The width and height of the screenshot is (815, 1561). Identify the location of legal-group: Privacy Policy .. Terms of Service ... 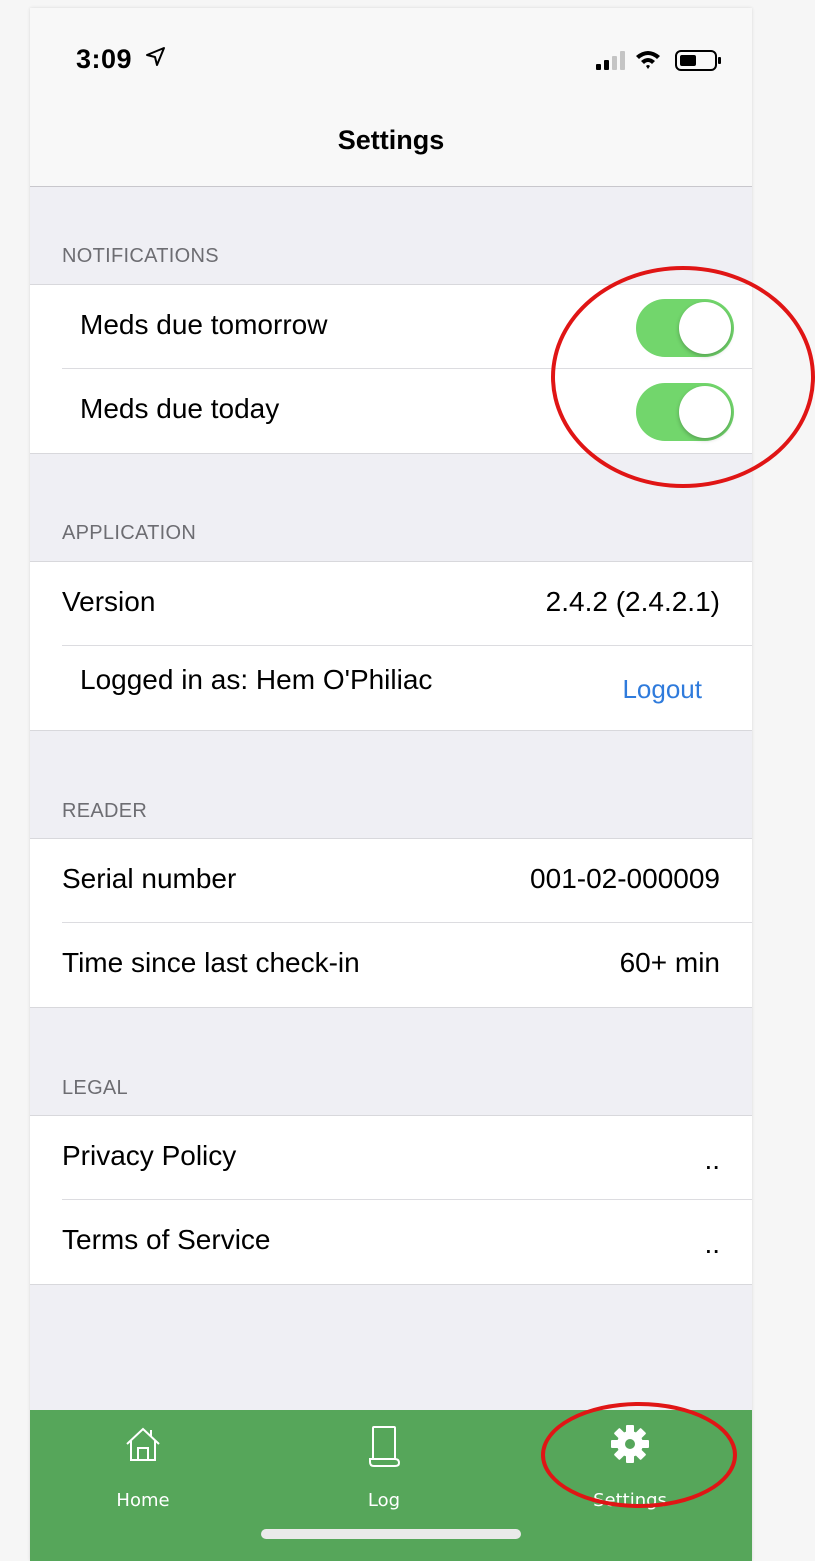
(391, 1200).